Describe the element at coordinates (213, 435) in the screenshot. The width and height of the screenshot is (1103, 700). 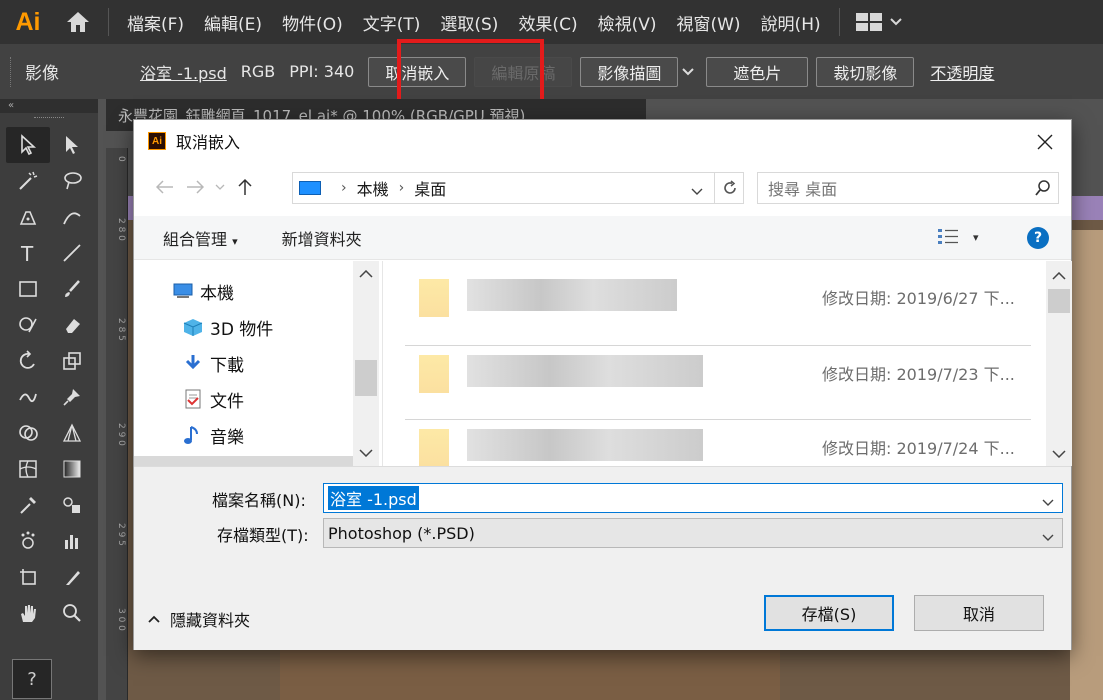
I see `nav-item-music: 音樂` at that location.